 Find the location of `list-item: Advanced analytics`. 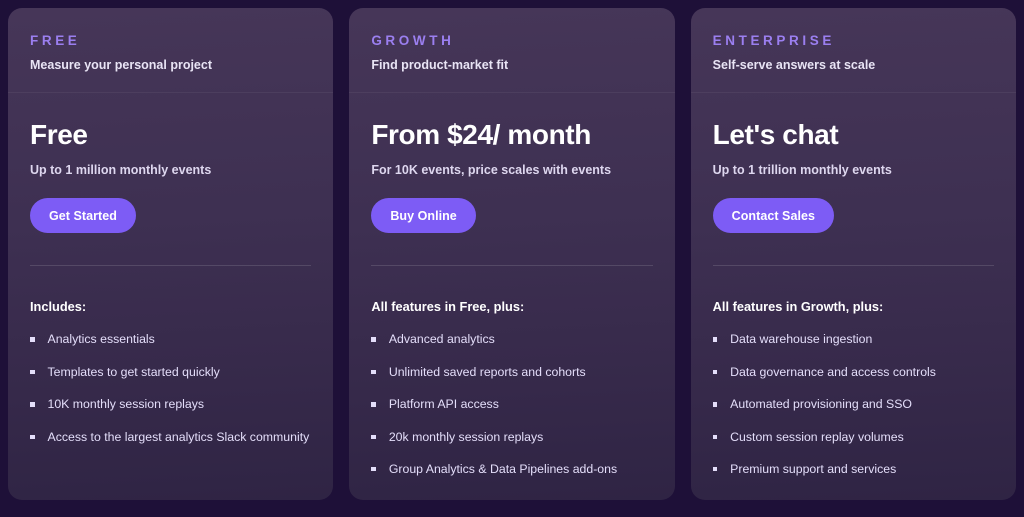

list-item: Advanced analytics is located at coordinates (511, 339).